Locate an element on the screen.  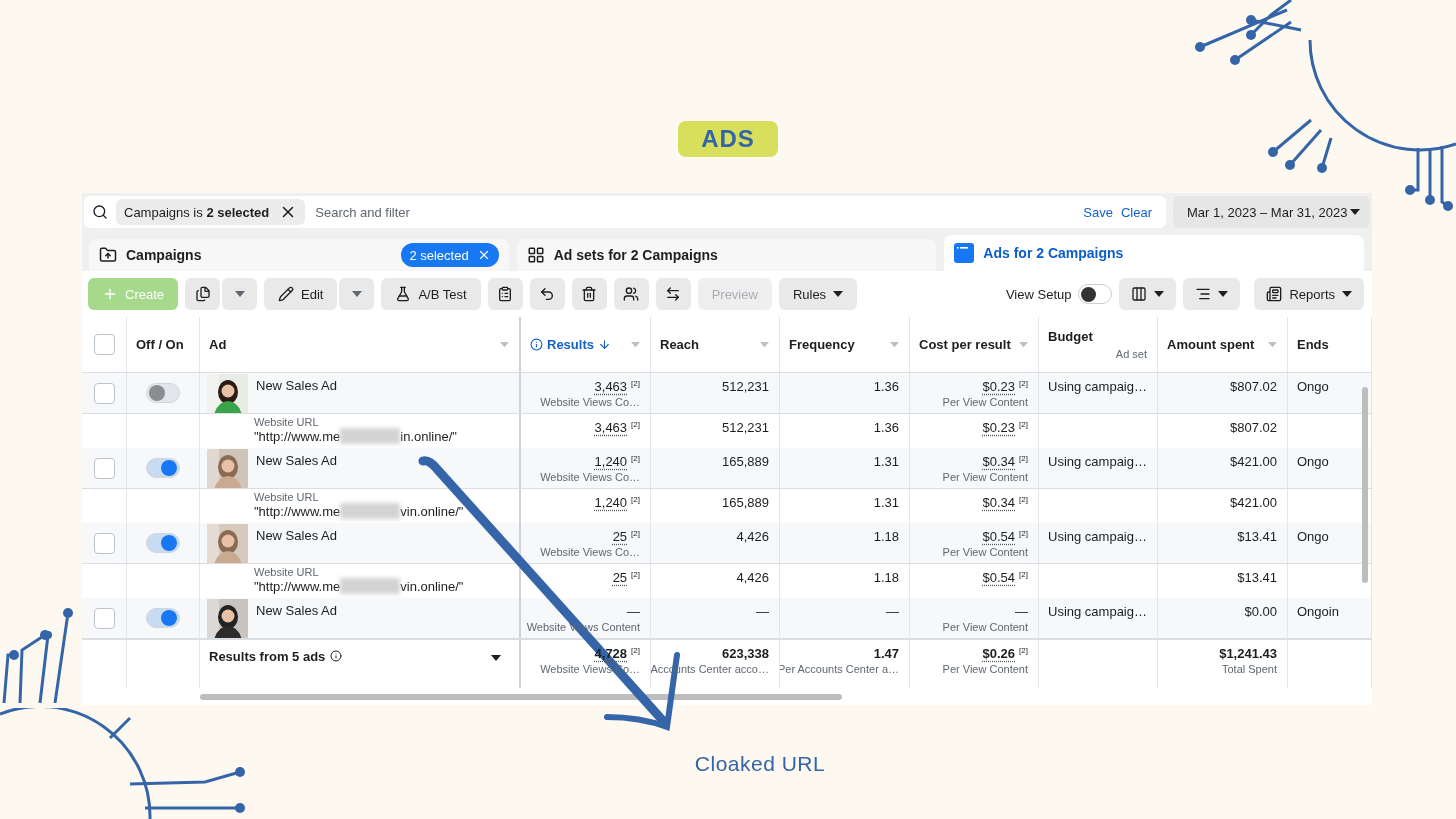
selection-chip: 2 selected is located at coordinates (450, 255).